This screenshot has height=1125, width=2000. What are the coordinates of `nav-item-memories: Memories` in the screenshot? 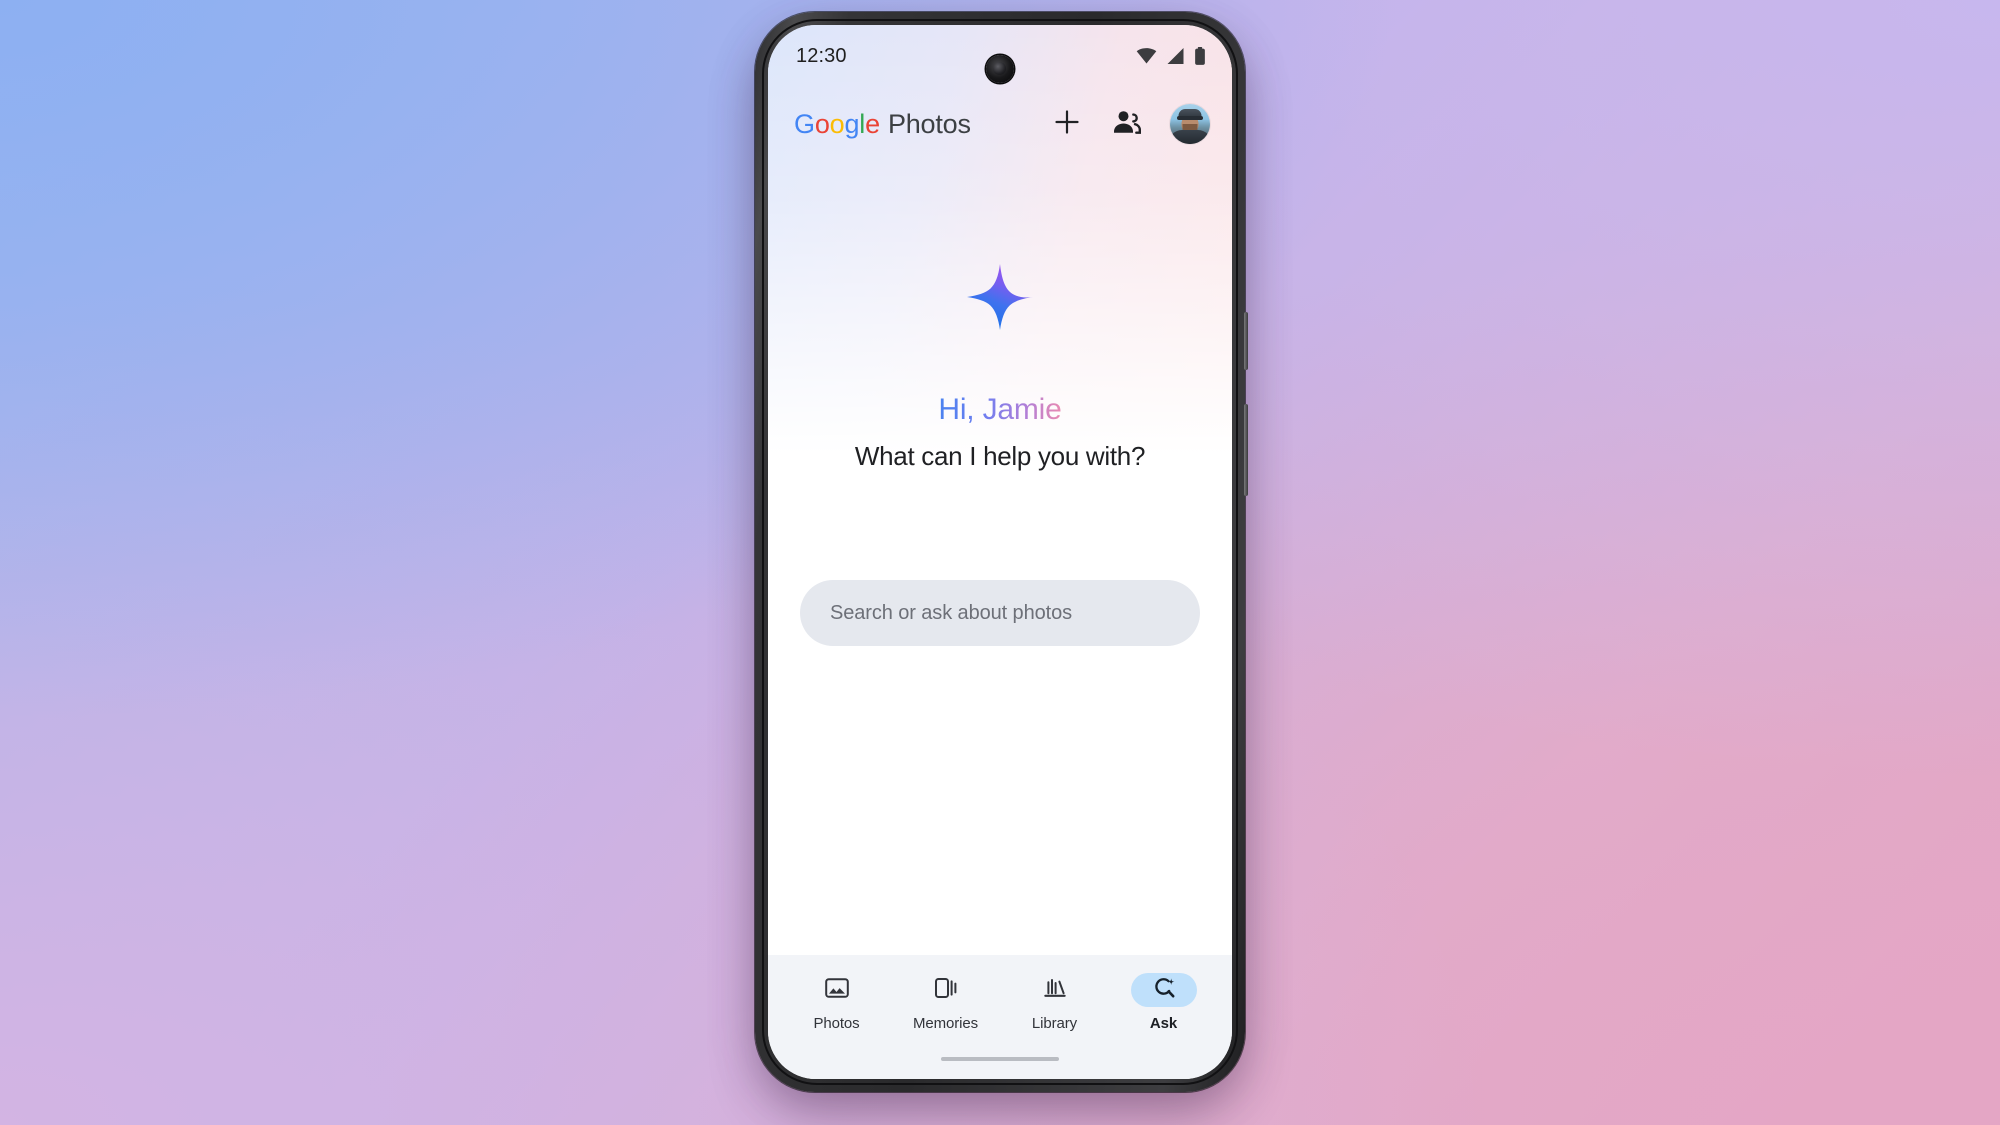 It's located at (946, 1002).